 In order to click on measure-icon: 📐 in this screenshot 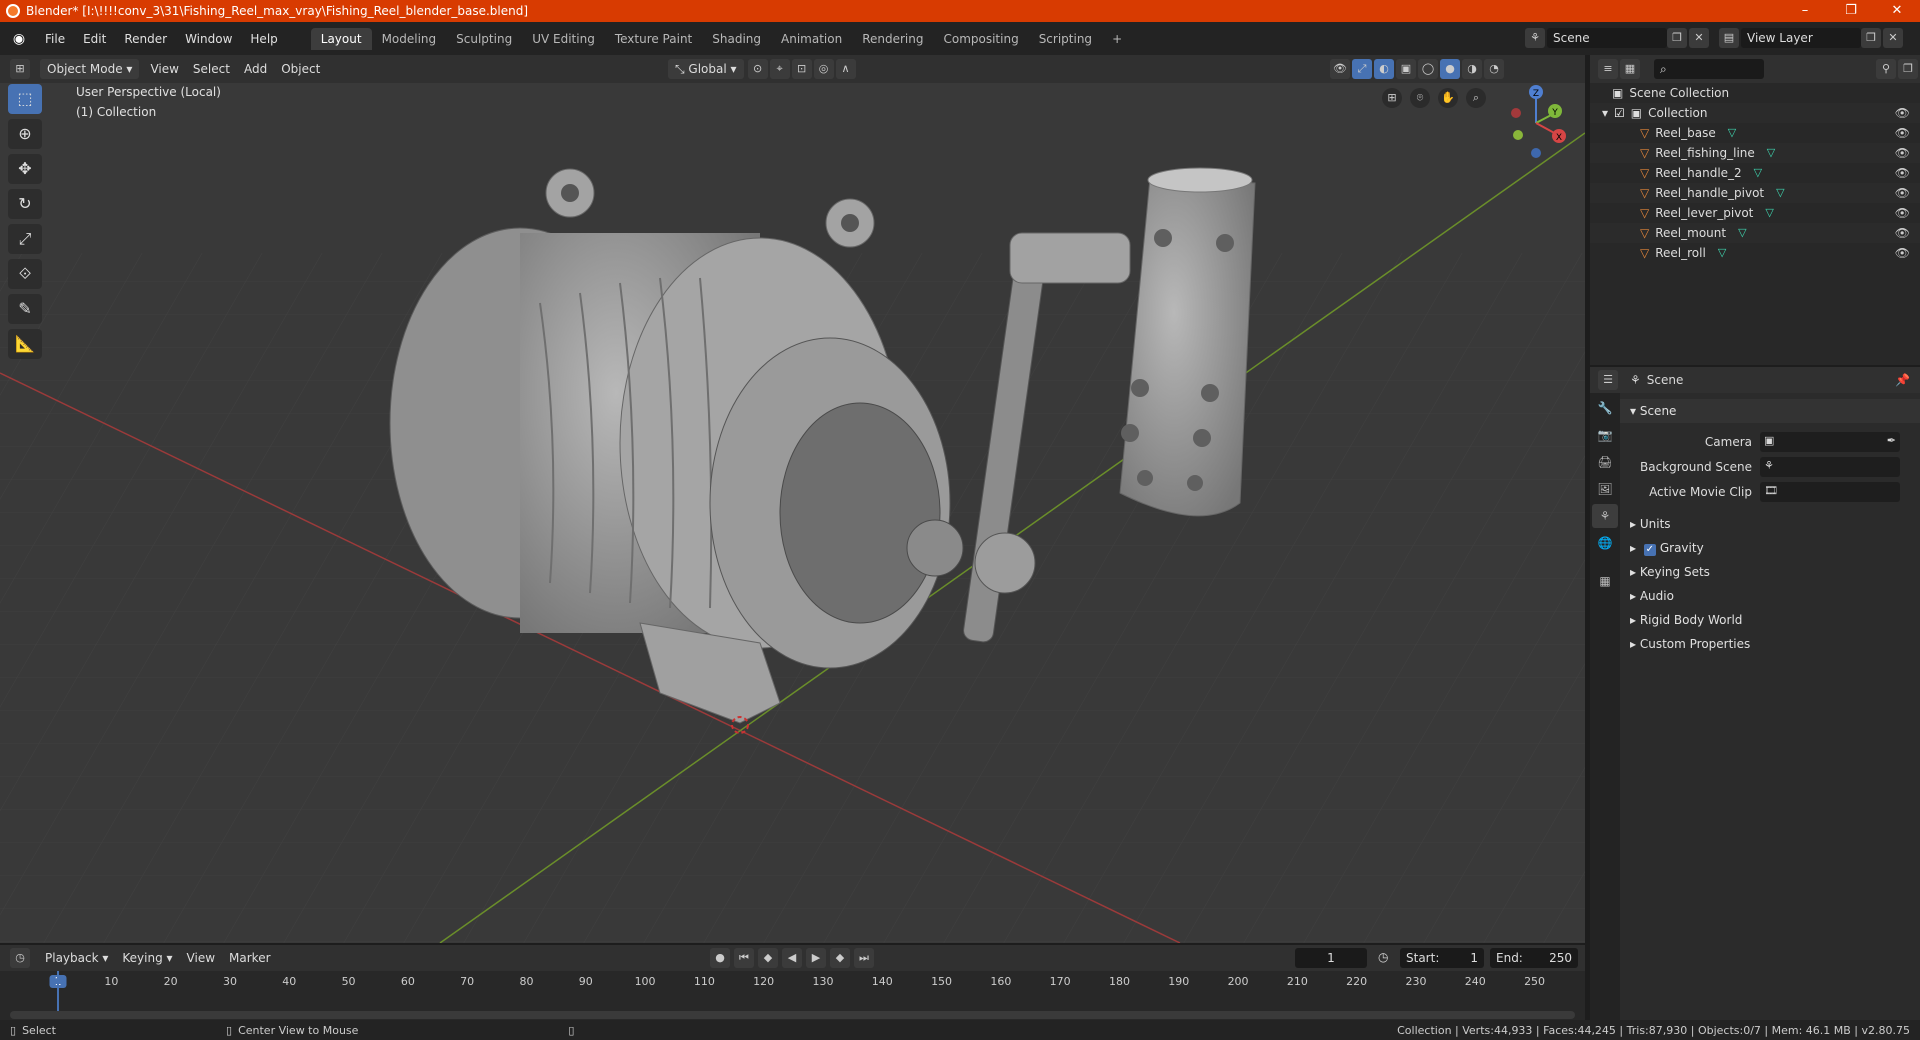, I will do `click(25, 344)`.